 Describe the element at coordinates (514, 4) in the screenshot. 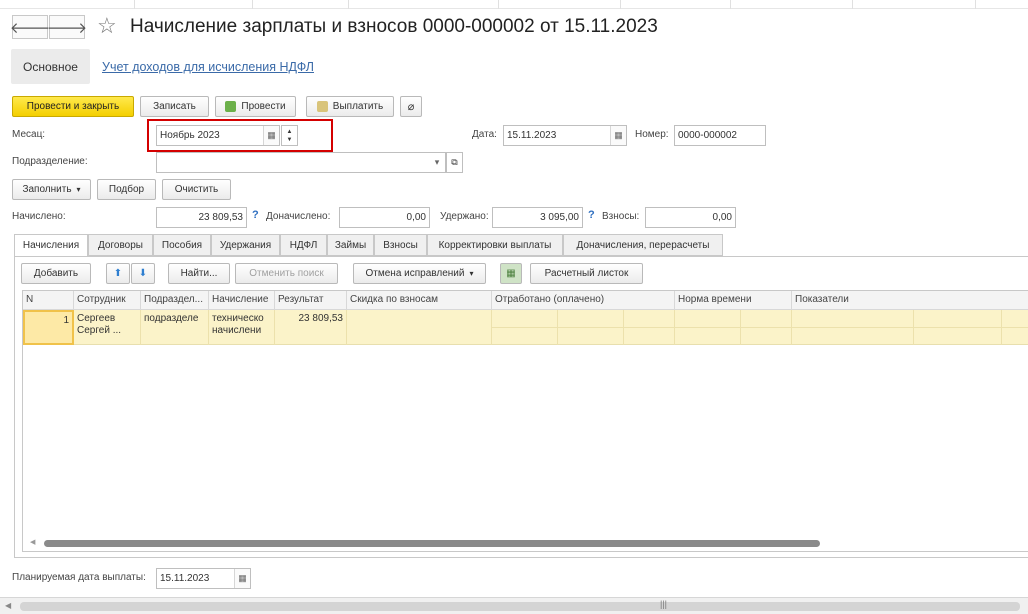

I see `top-strip` at that location.